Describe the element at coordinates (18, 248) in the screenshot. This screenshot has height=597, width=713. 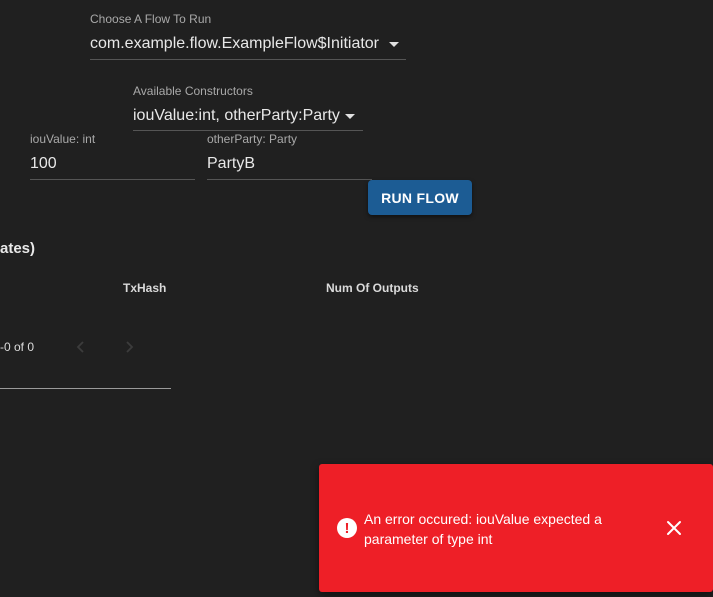
I see `section-title: ates)` at that location.